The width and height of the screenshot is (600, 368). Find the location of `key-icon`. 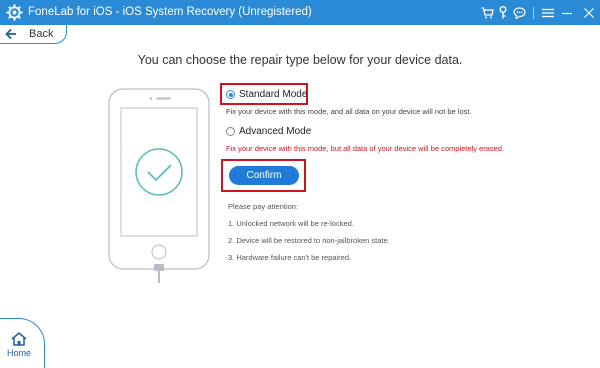

key-icon is located at coordinates (503, 12).